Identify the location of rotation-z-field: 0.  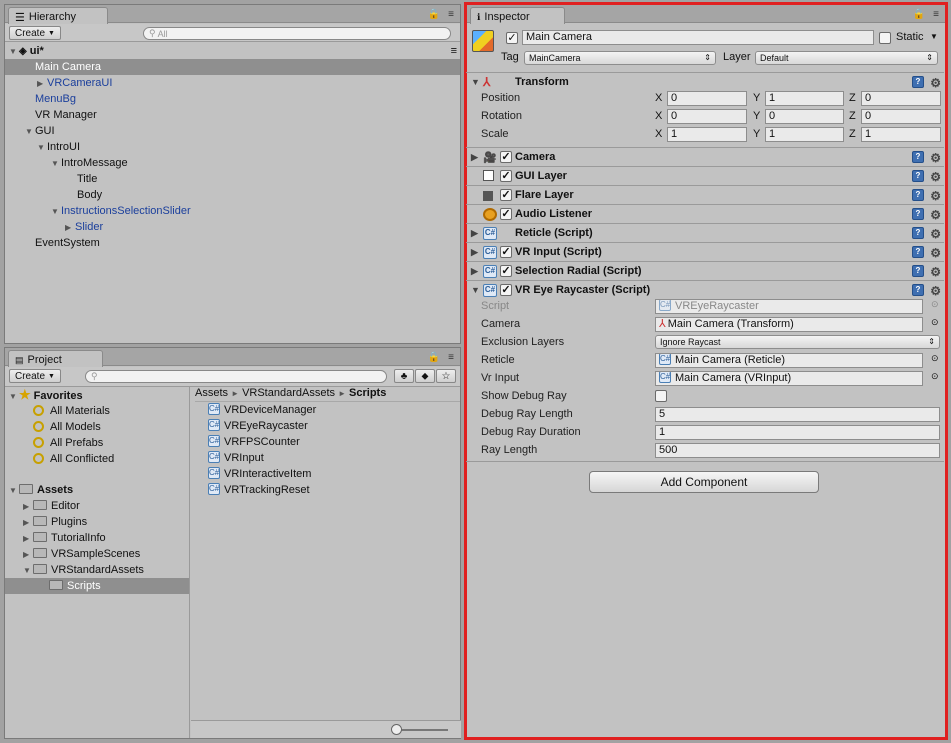
(901, 116).